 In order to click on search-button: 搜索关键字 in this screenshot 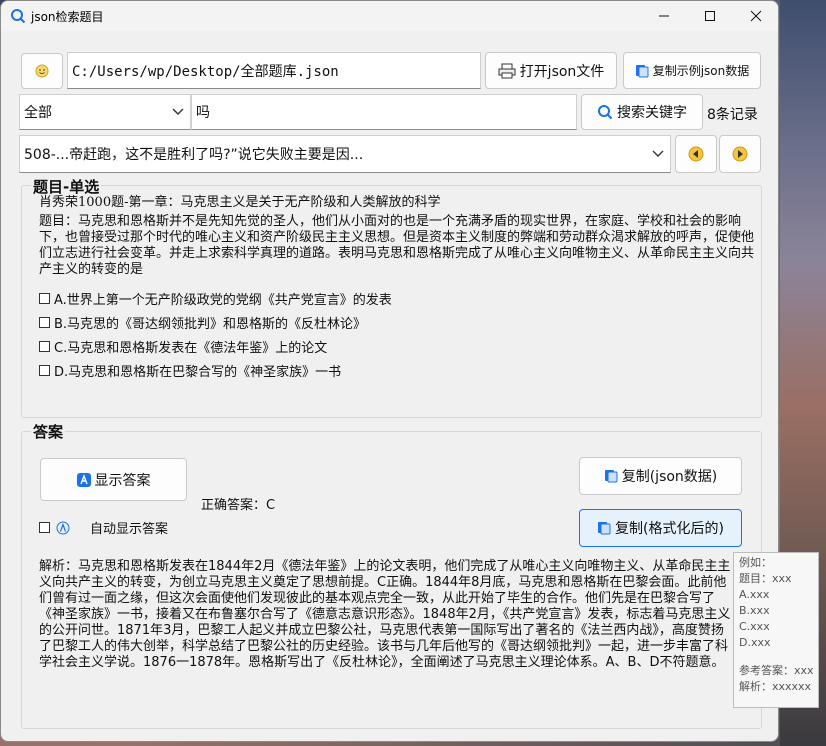, I will do `click(642, 112)`.